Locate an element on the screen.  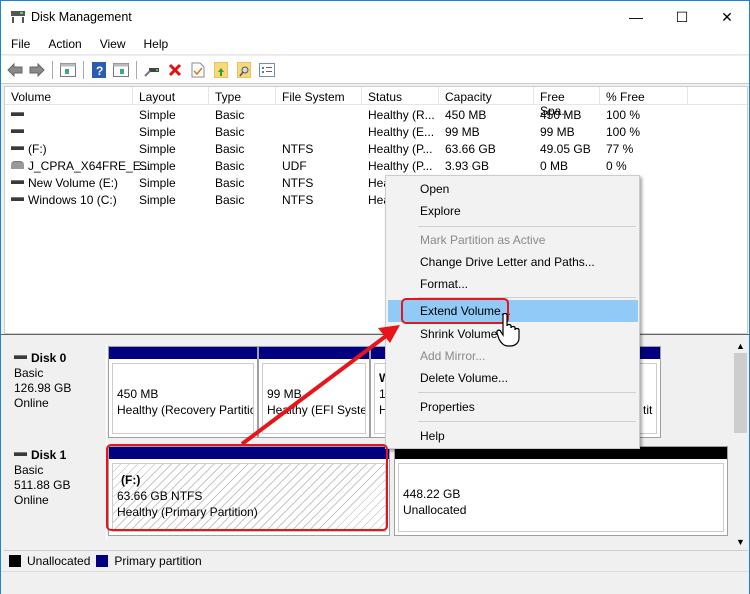
annotation-arrow is located at coordinates (320, 385).